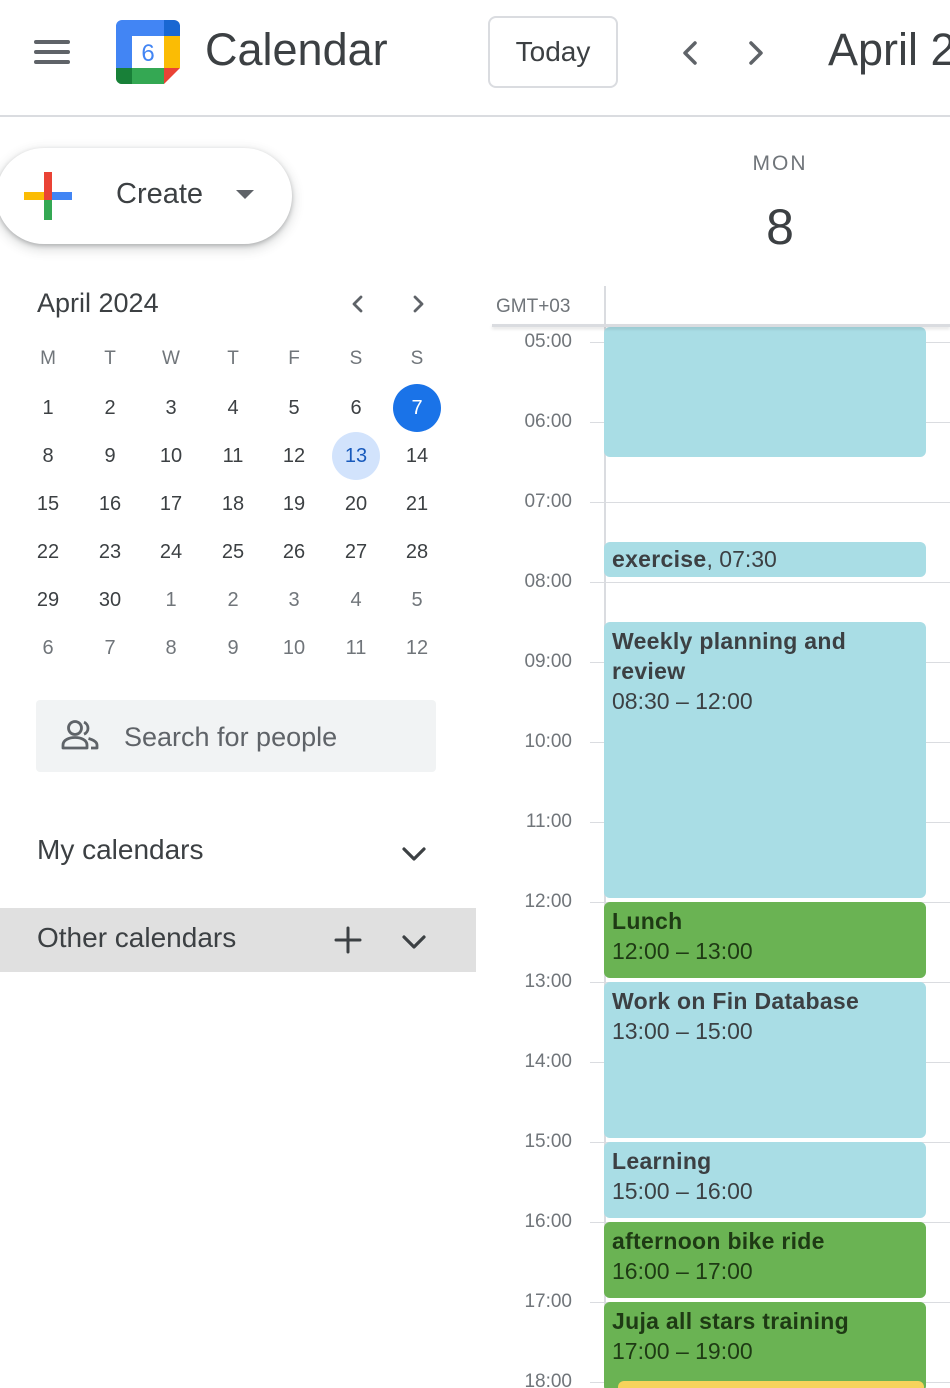 This screenshot has width=950, height=1388. Describe the element at coordinates (765, 1180) in the screenshot. I see `event-block: Learning 15:00 – 16:00` at that location.